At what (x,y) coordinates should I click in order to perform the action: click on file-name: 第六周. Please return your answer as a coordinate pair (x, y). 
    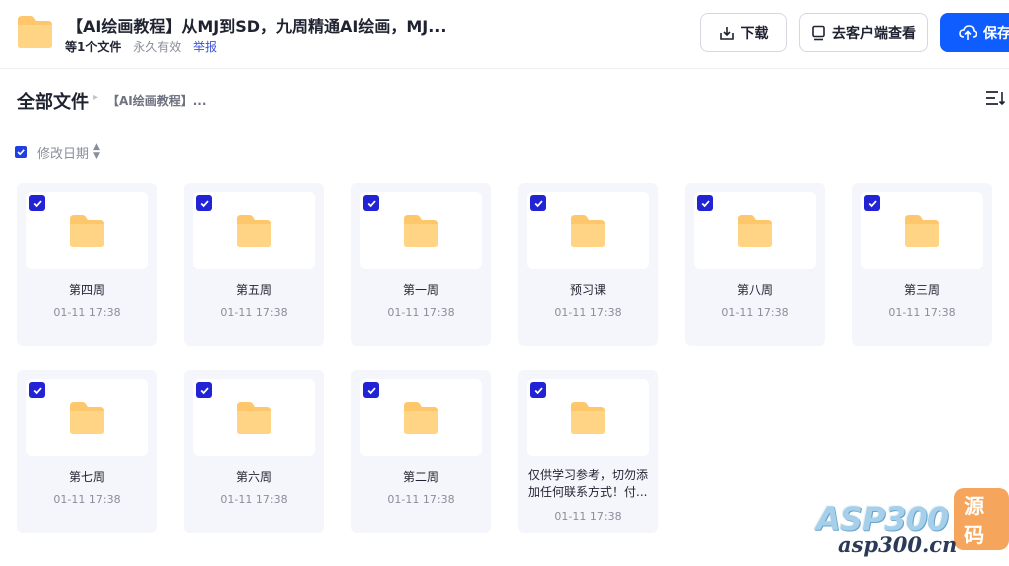
    Looking at the image, I should click on (253, 477).